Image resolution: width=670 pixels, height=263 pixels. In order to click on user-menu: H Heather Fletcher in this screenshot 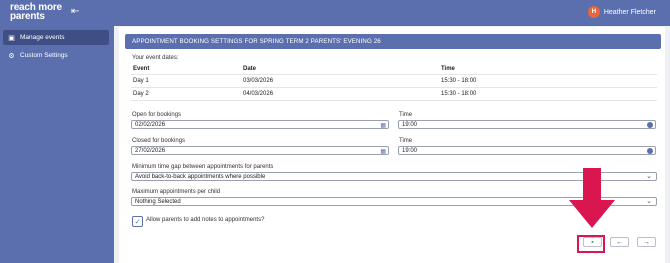, I will do `click(621, 12)`.